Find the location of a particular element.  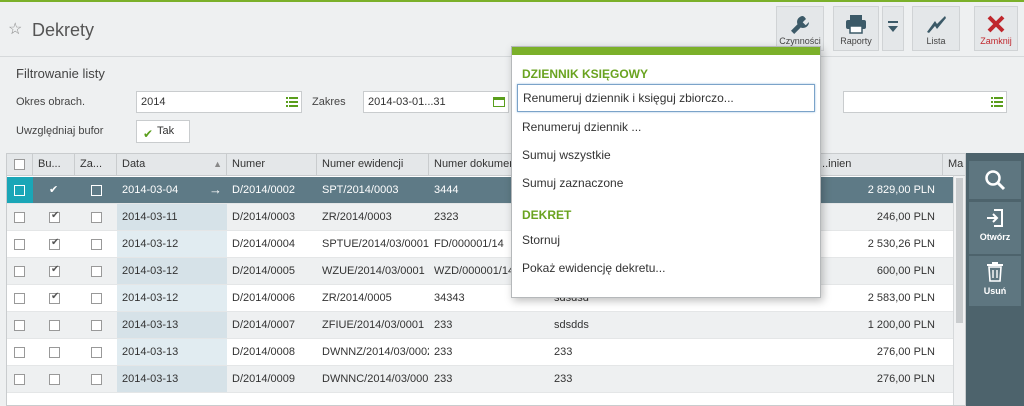

page-title: Dekrety is located at coordinates (63, 30).